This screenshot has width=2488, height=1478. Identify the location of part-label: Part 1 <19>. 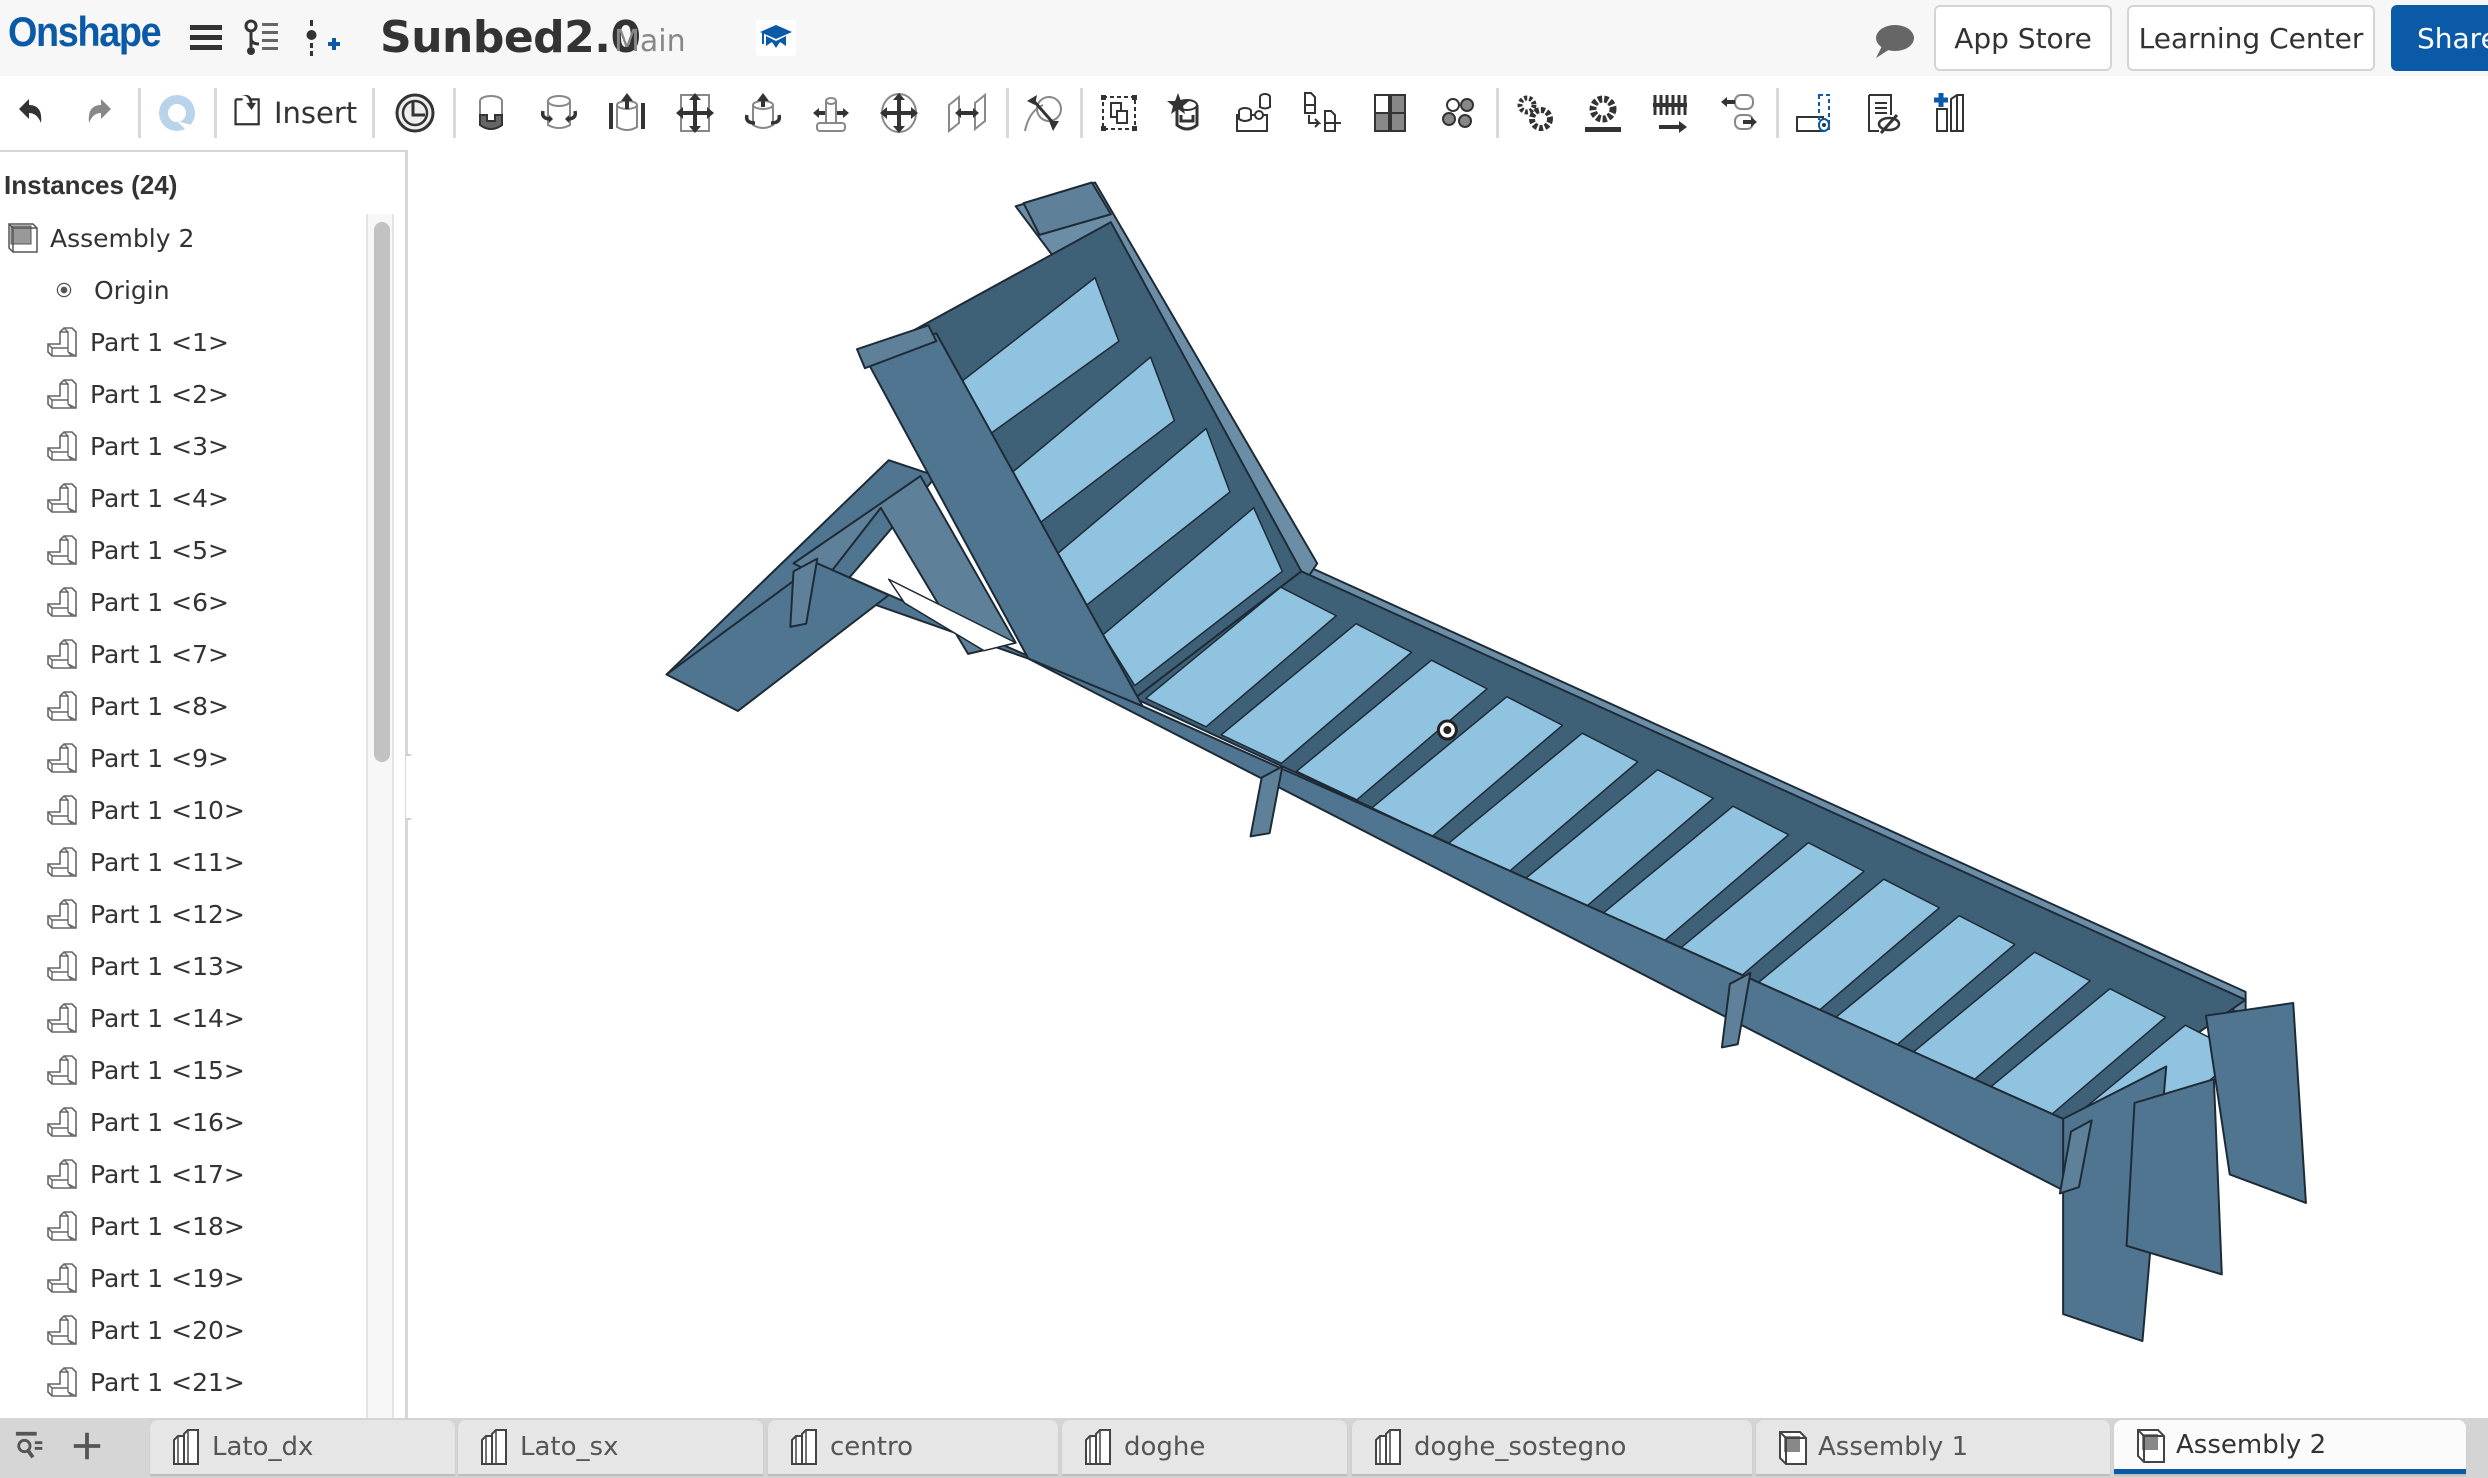
(167, 1278).